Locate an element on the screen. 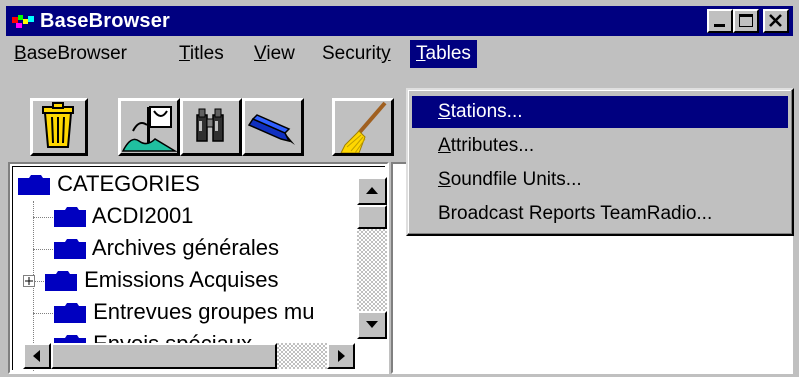 The width and height of the screenshot is (799, 377). scroll-thumb is located at coordinates (372, 217).